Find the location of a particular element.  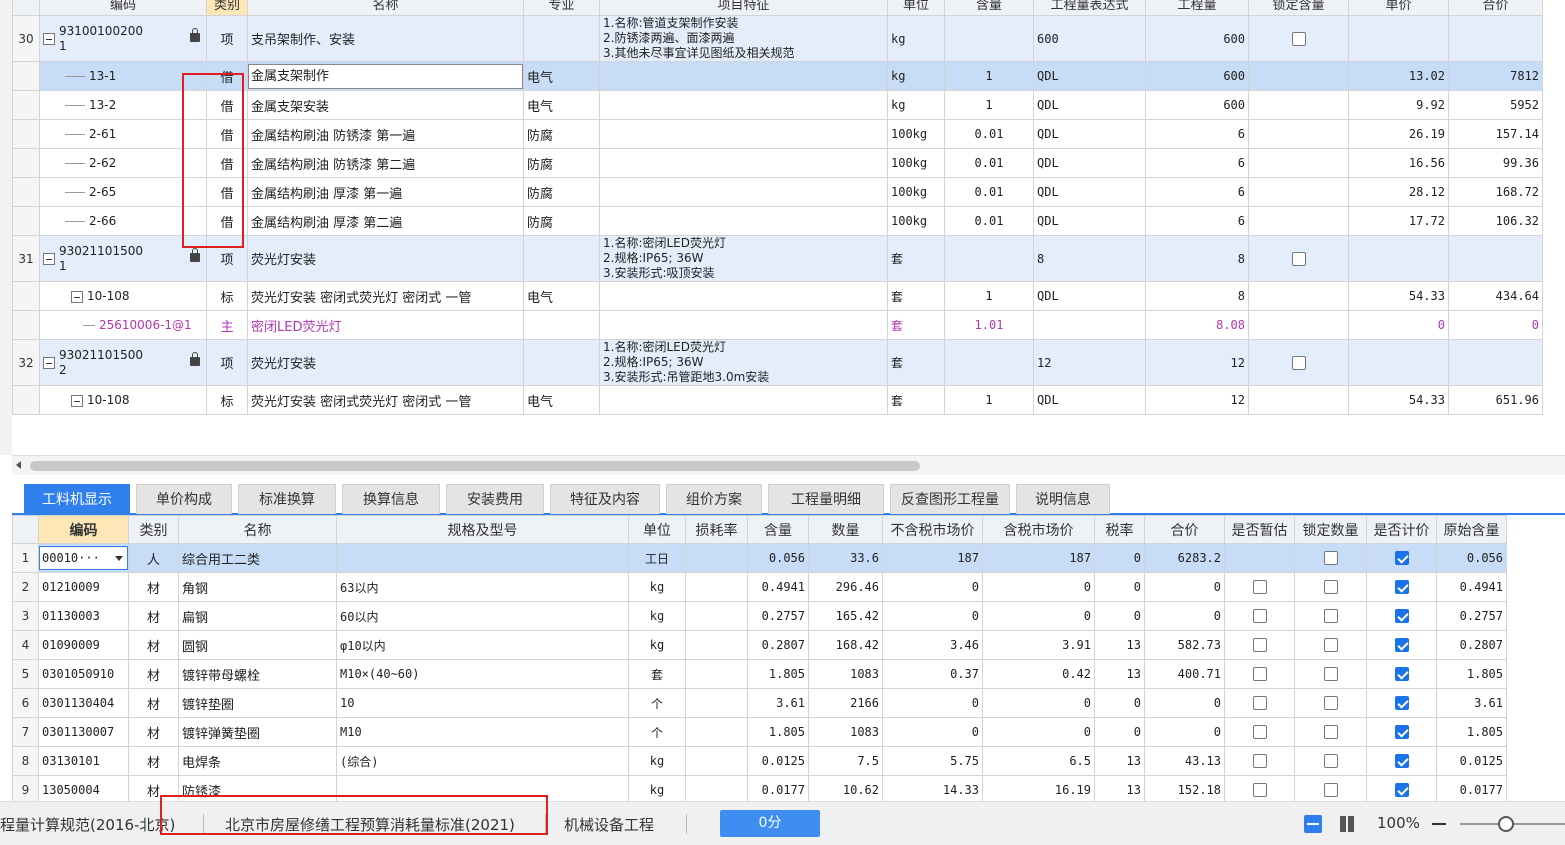

chevron-down-icon is located at coordinates (119, 558).